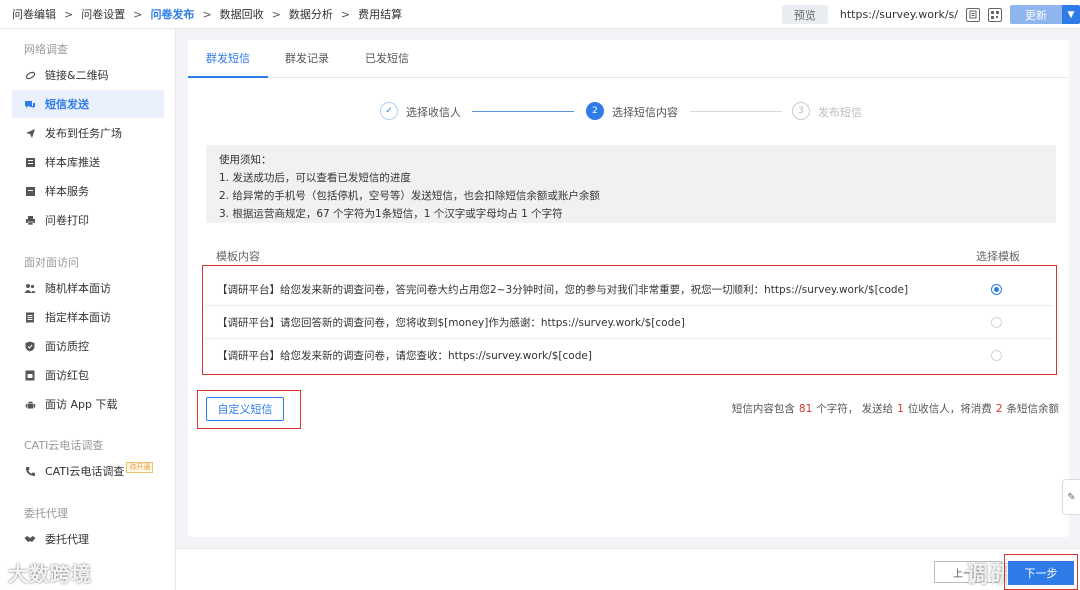  Describe the element at coordinates (30, 346) in the screenshot. I see `shield-icon` at that location.